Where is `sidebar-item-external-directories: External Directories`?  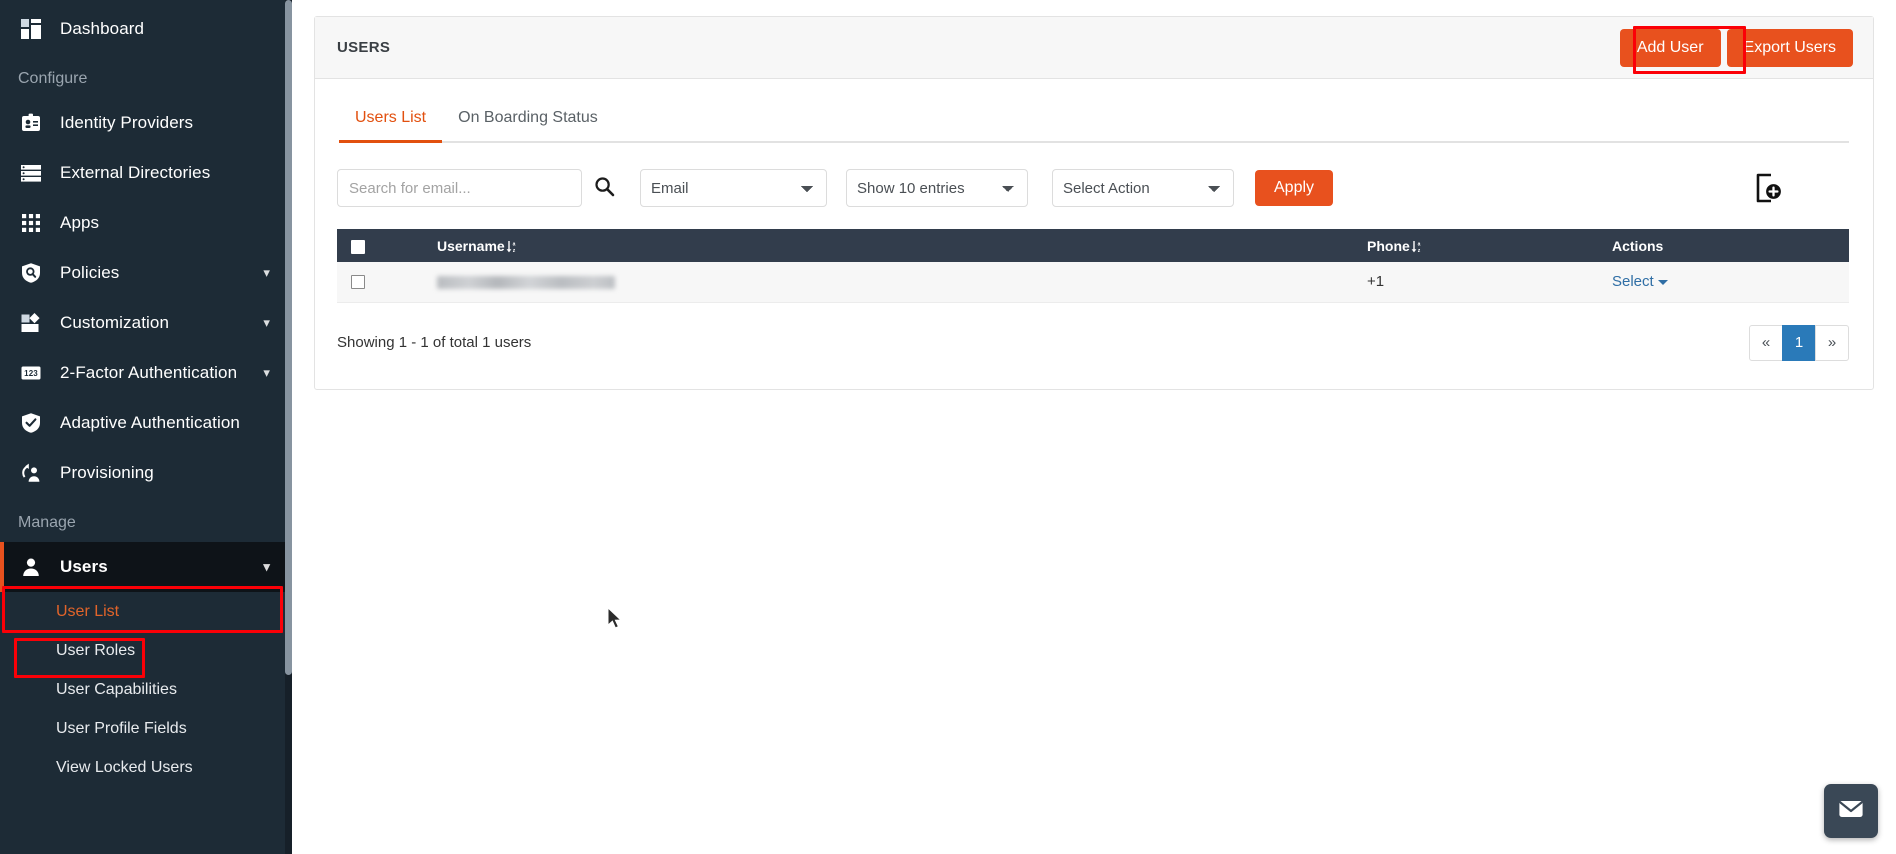 sidebar-item-external-directories: External Directories is located at coordinates (146, 173).